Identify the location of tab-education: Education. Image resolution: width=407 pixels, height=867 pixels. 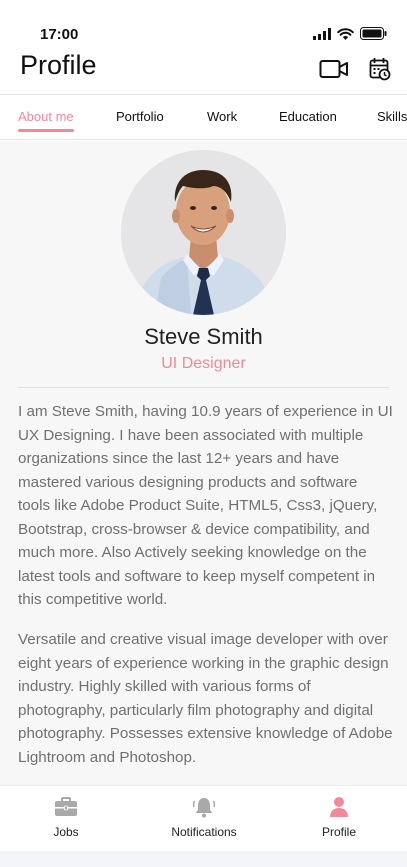
(308, 116).